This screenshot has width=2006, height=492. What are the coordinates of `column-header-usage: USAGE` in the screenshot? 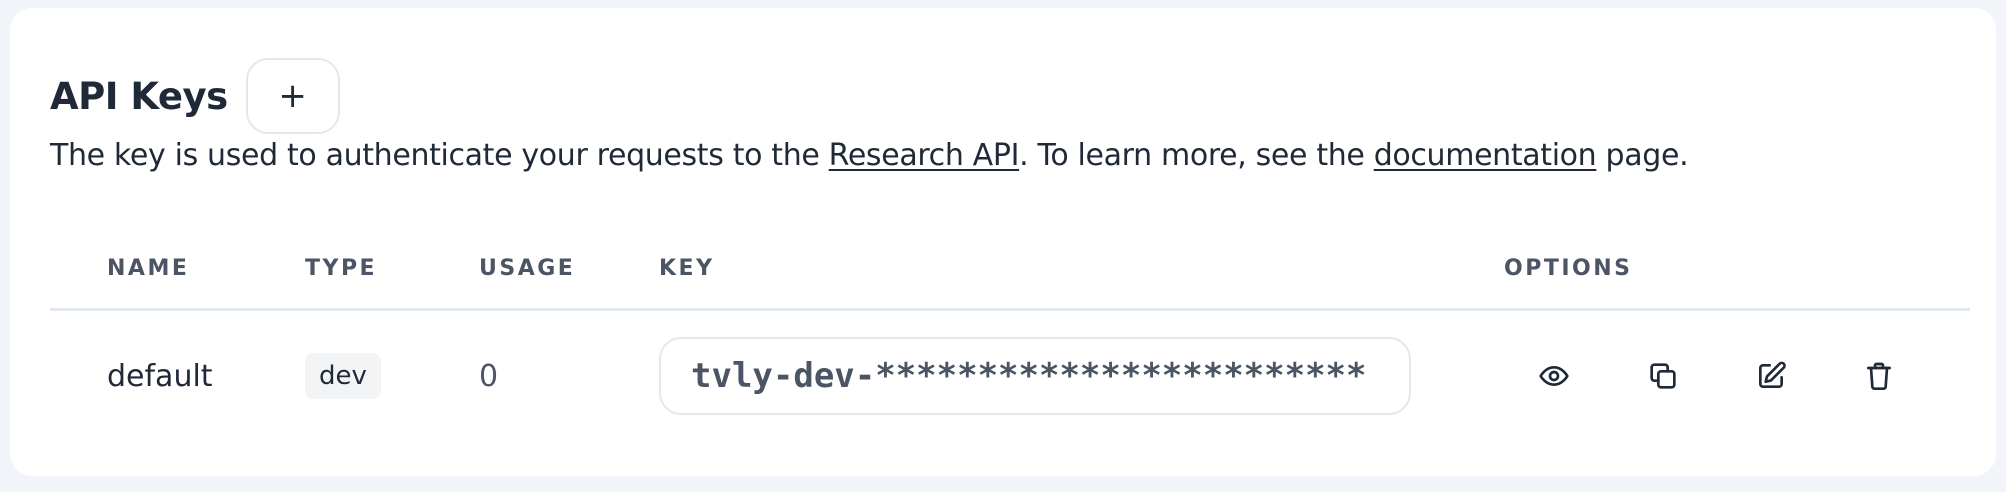 It's located at (527, 268).